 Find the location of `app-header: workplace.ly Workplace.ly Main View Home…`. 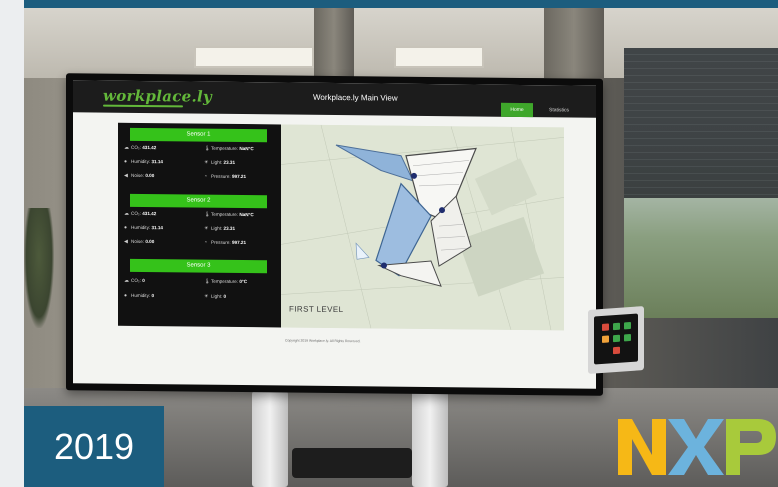

app-header: workplace.ly Workplace.ly Main View Home… is located at coordinates (334, 99).